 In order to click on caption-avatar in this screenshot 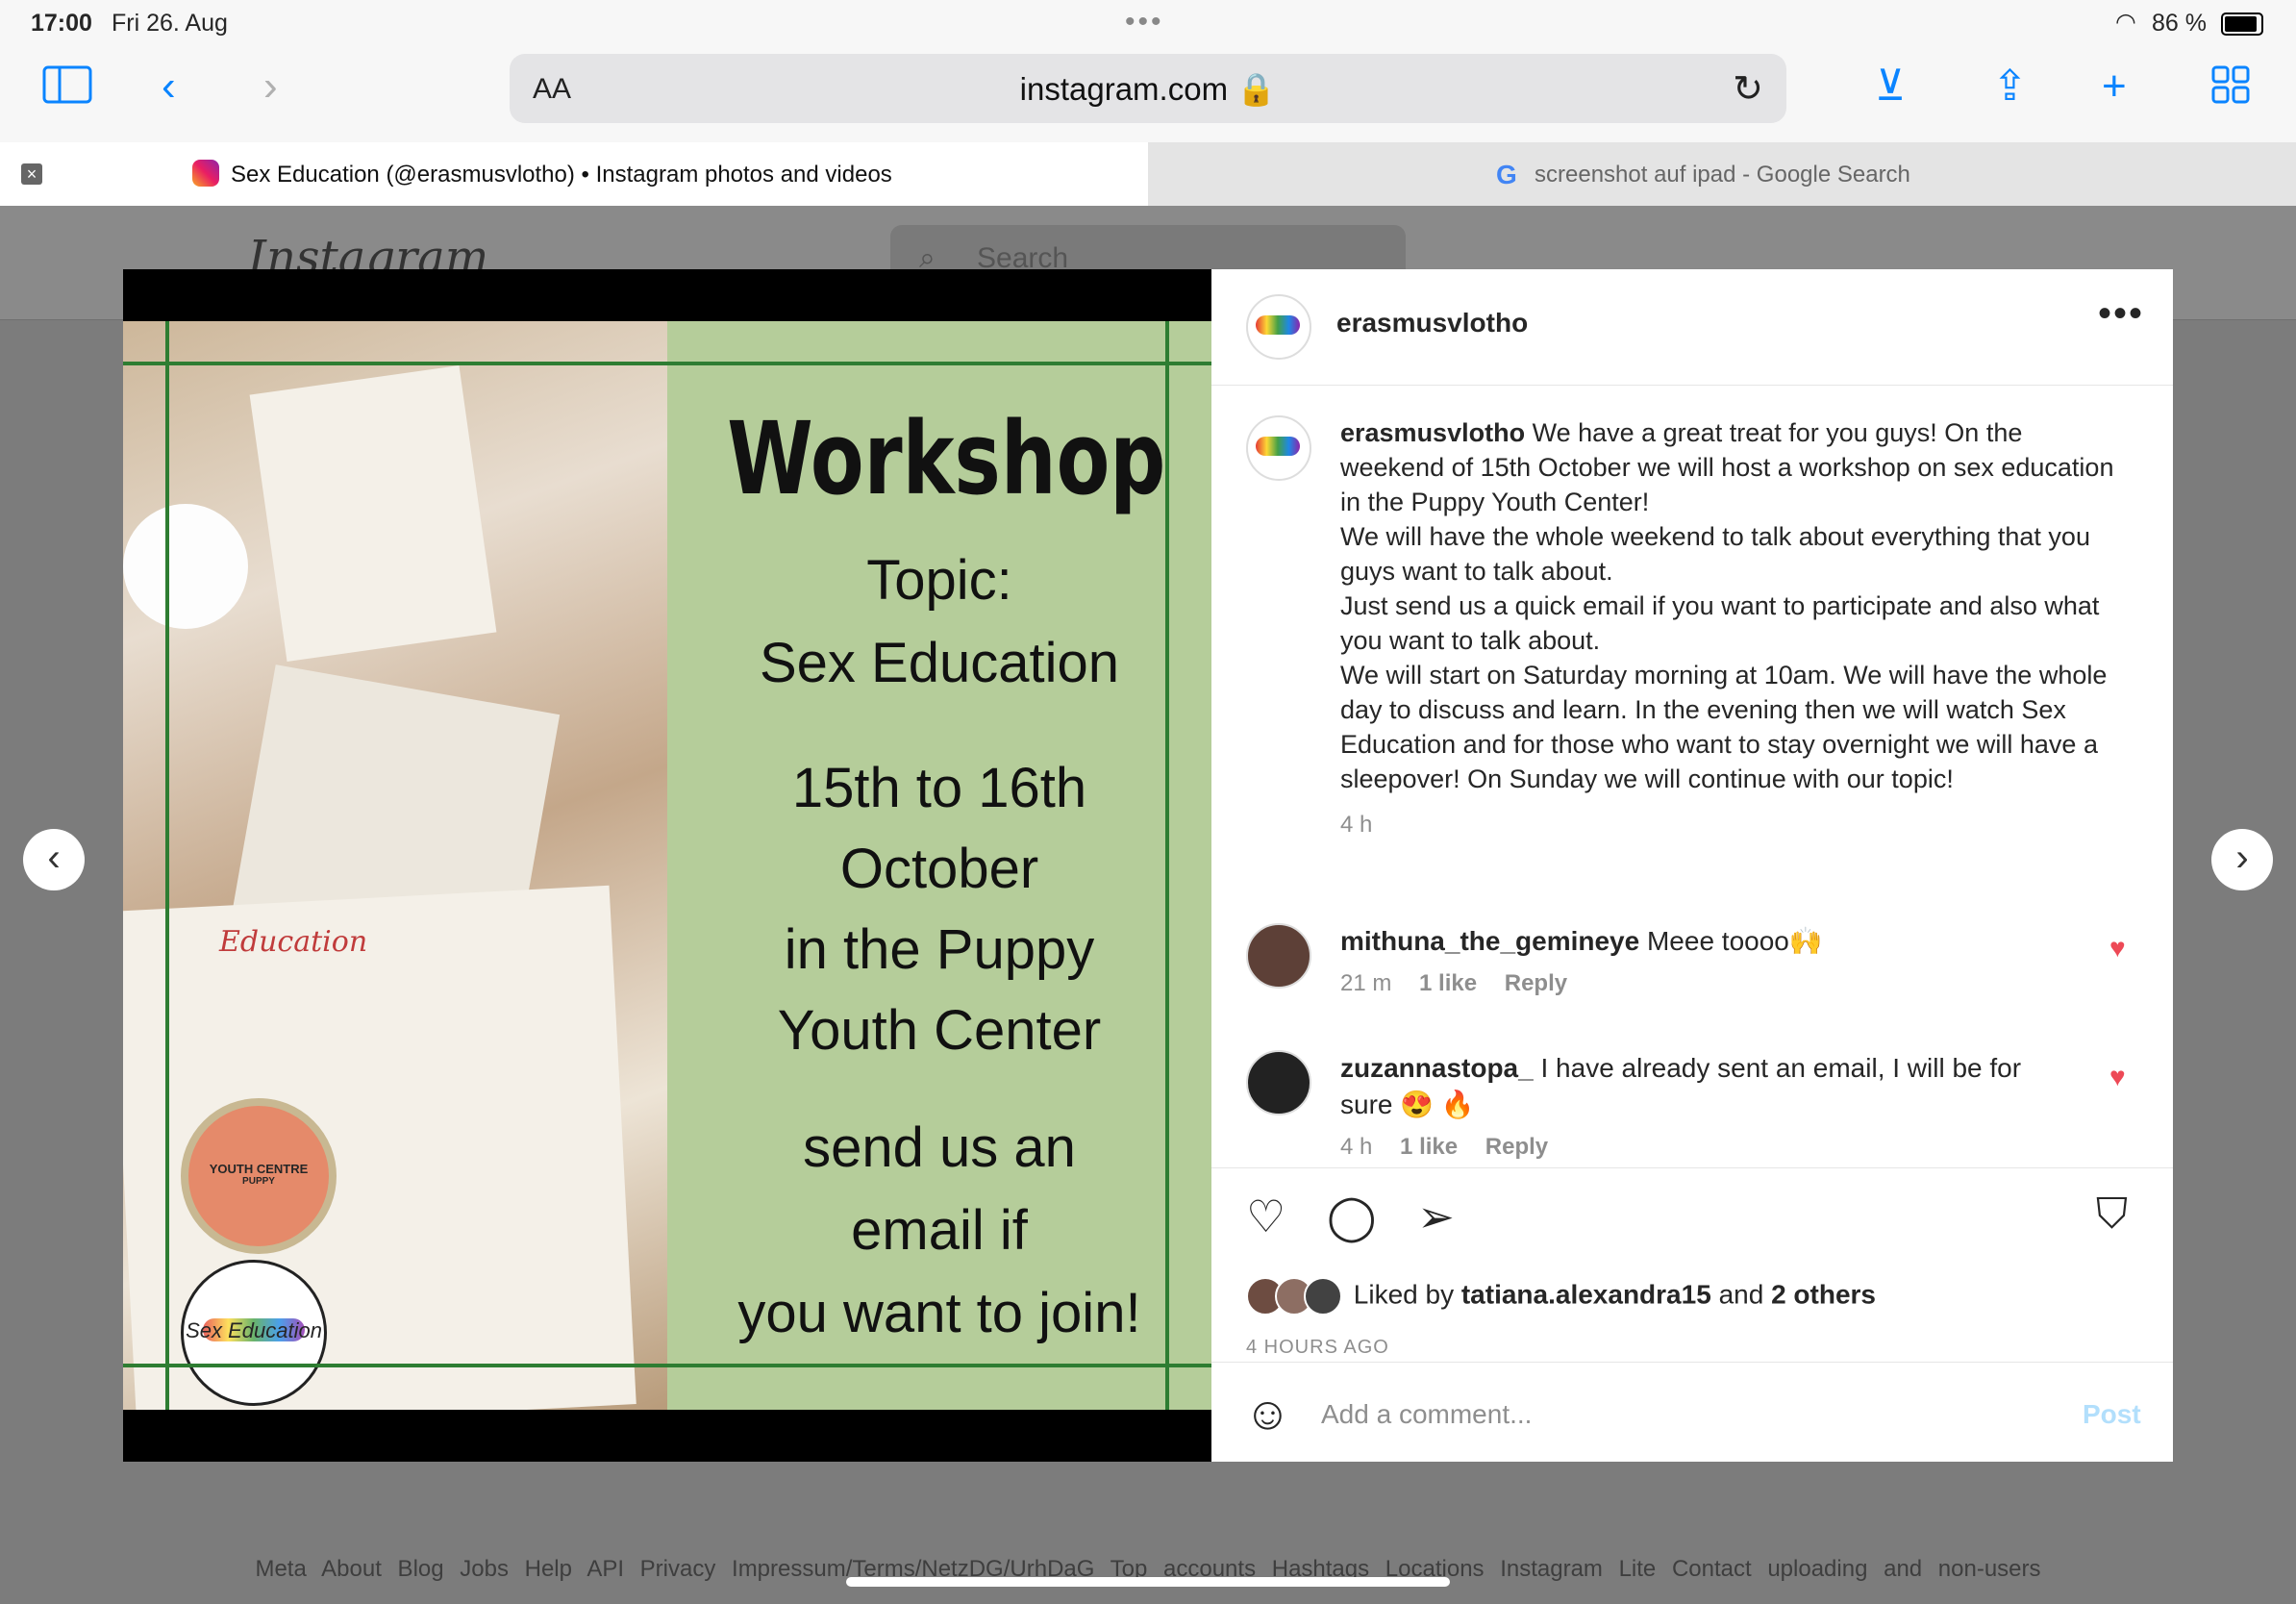, I will do `click(1278, 448)`.